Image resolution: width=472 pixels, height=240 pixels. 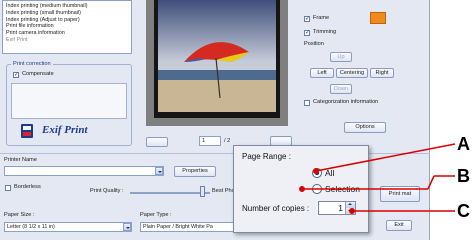 What do you see at coordinates (463, 176) in the screenshot?
I see `callout-b-label: B` at bounding box center [463, 176].